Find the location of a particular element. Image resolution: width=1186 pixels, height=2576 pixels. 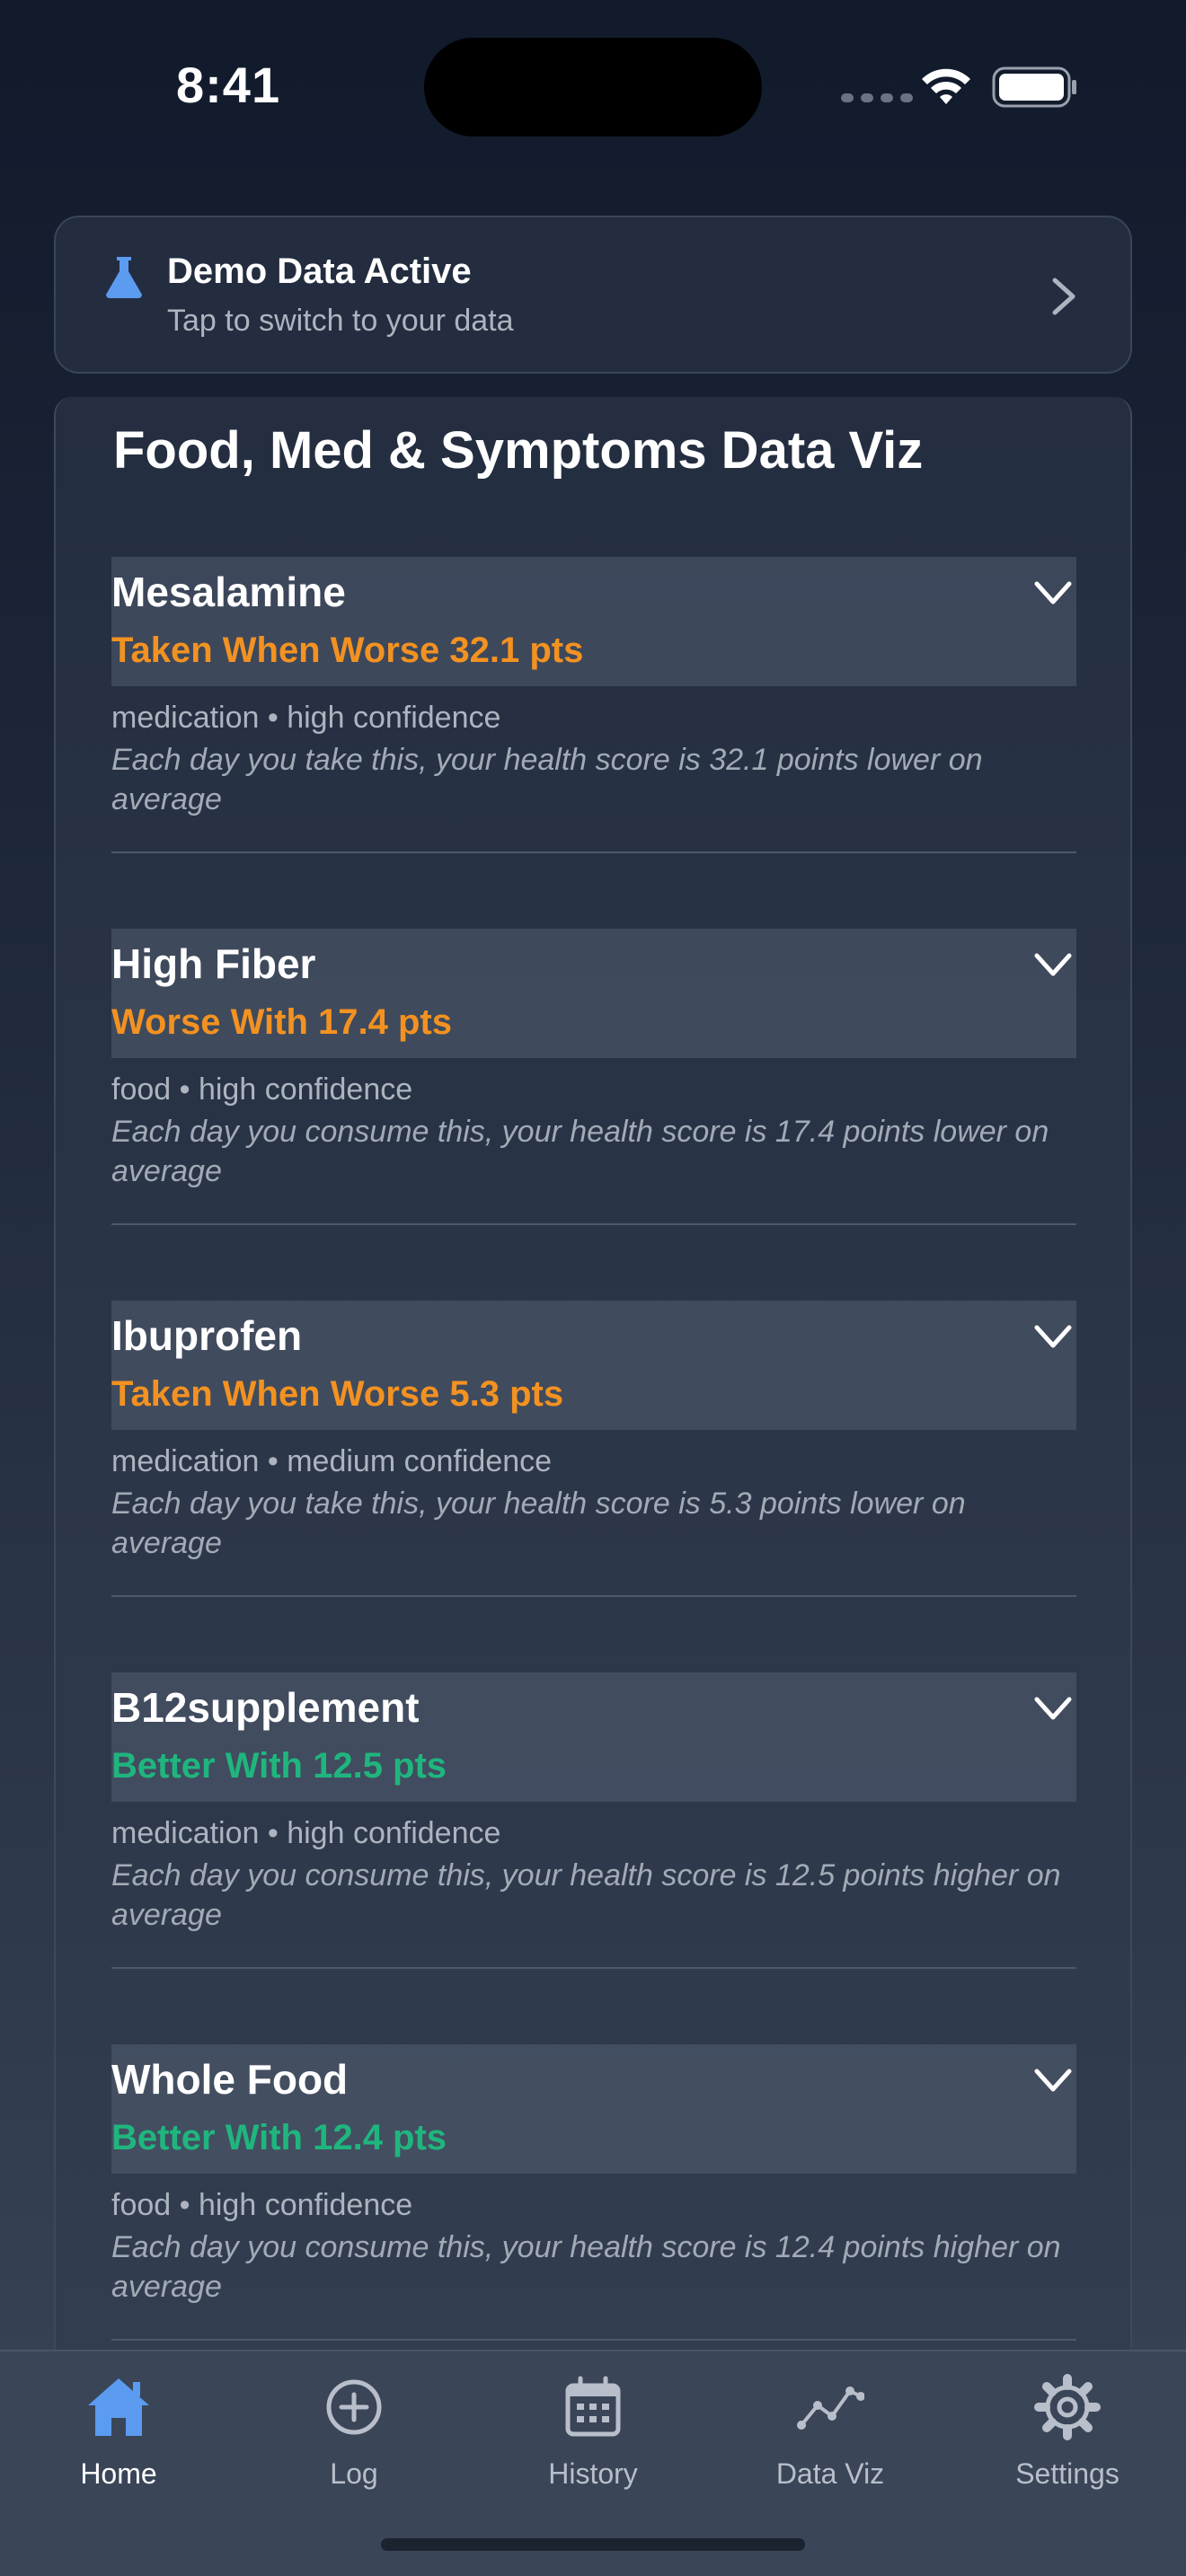

insight-name: Mesalamine is located at coordinates (228, 592).